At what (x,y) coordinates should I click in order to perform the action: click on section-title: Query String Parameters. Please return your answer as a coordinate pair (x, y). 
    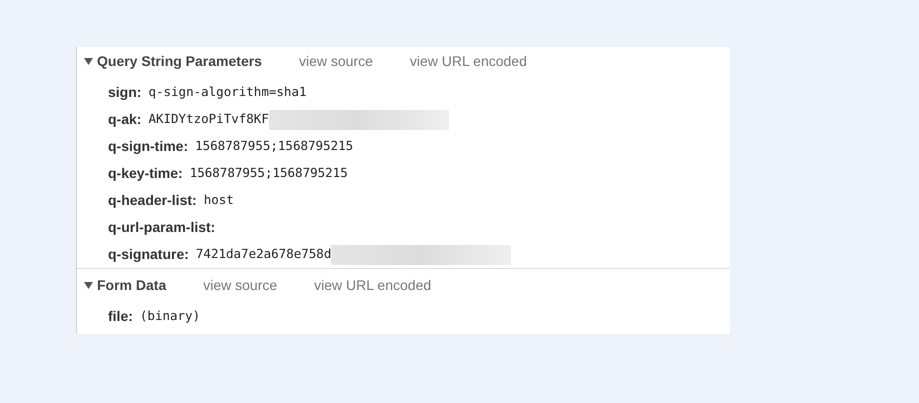
    Looking at the image, I should click on (179, 61).